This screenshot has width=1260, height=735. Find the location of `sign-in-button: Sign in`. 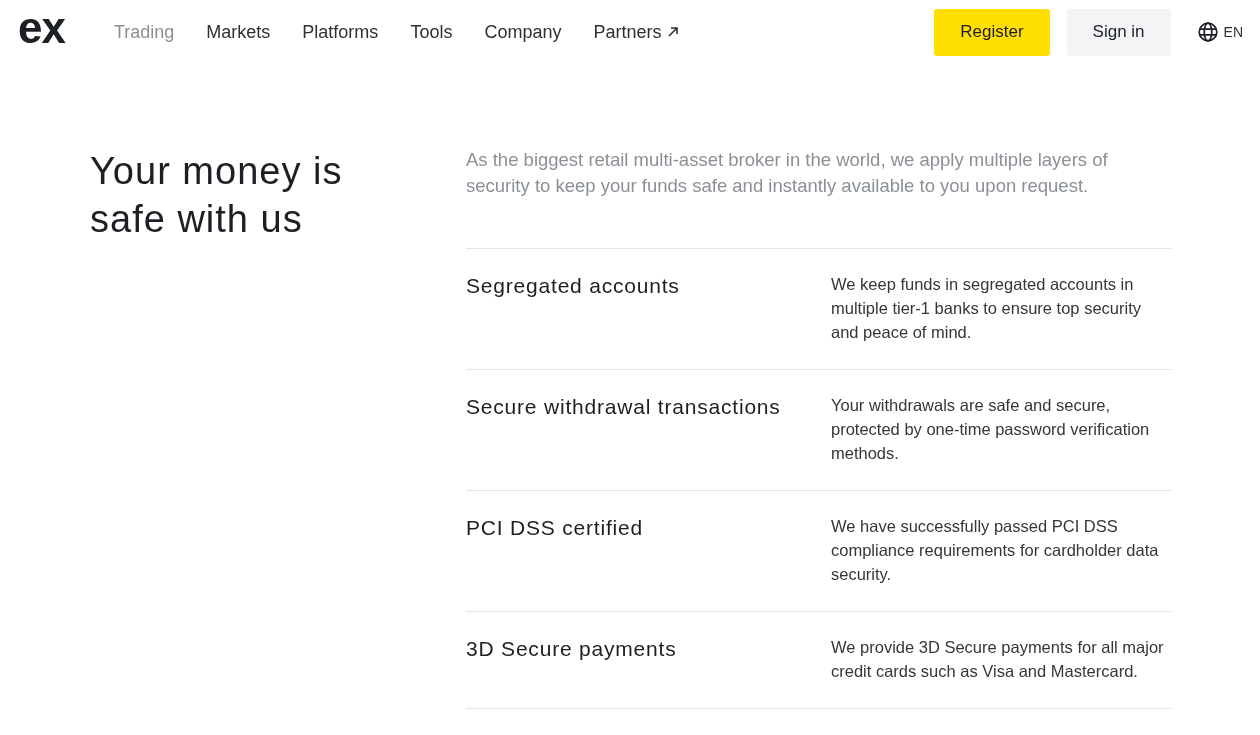

sign-in-button: Sign in is located at coordinates (1118, 32).